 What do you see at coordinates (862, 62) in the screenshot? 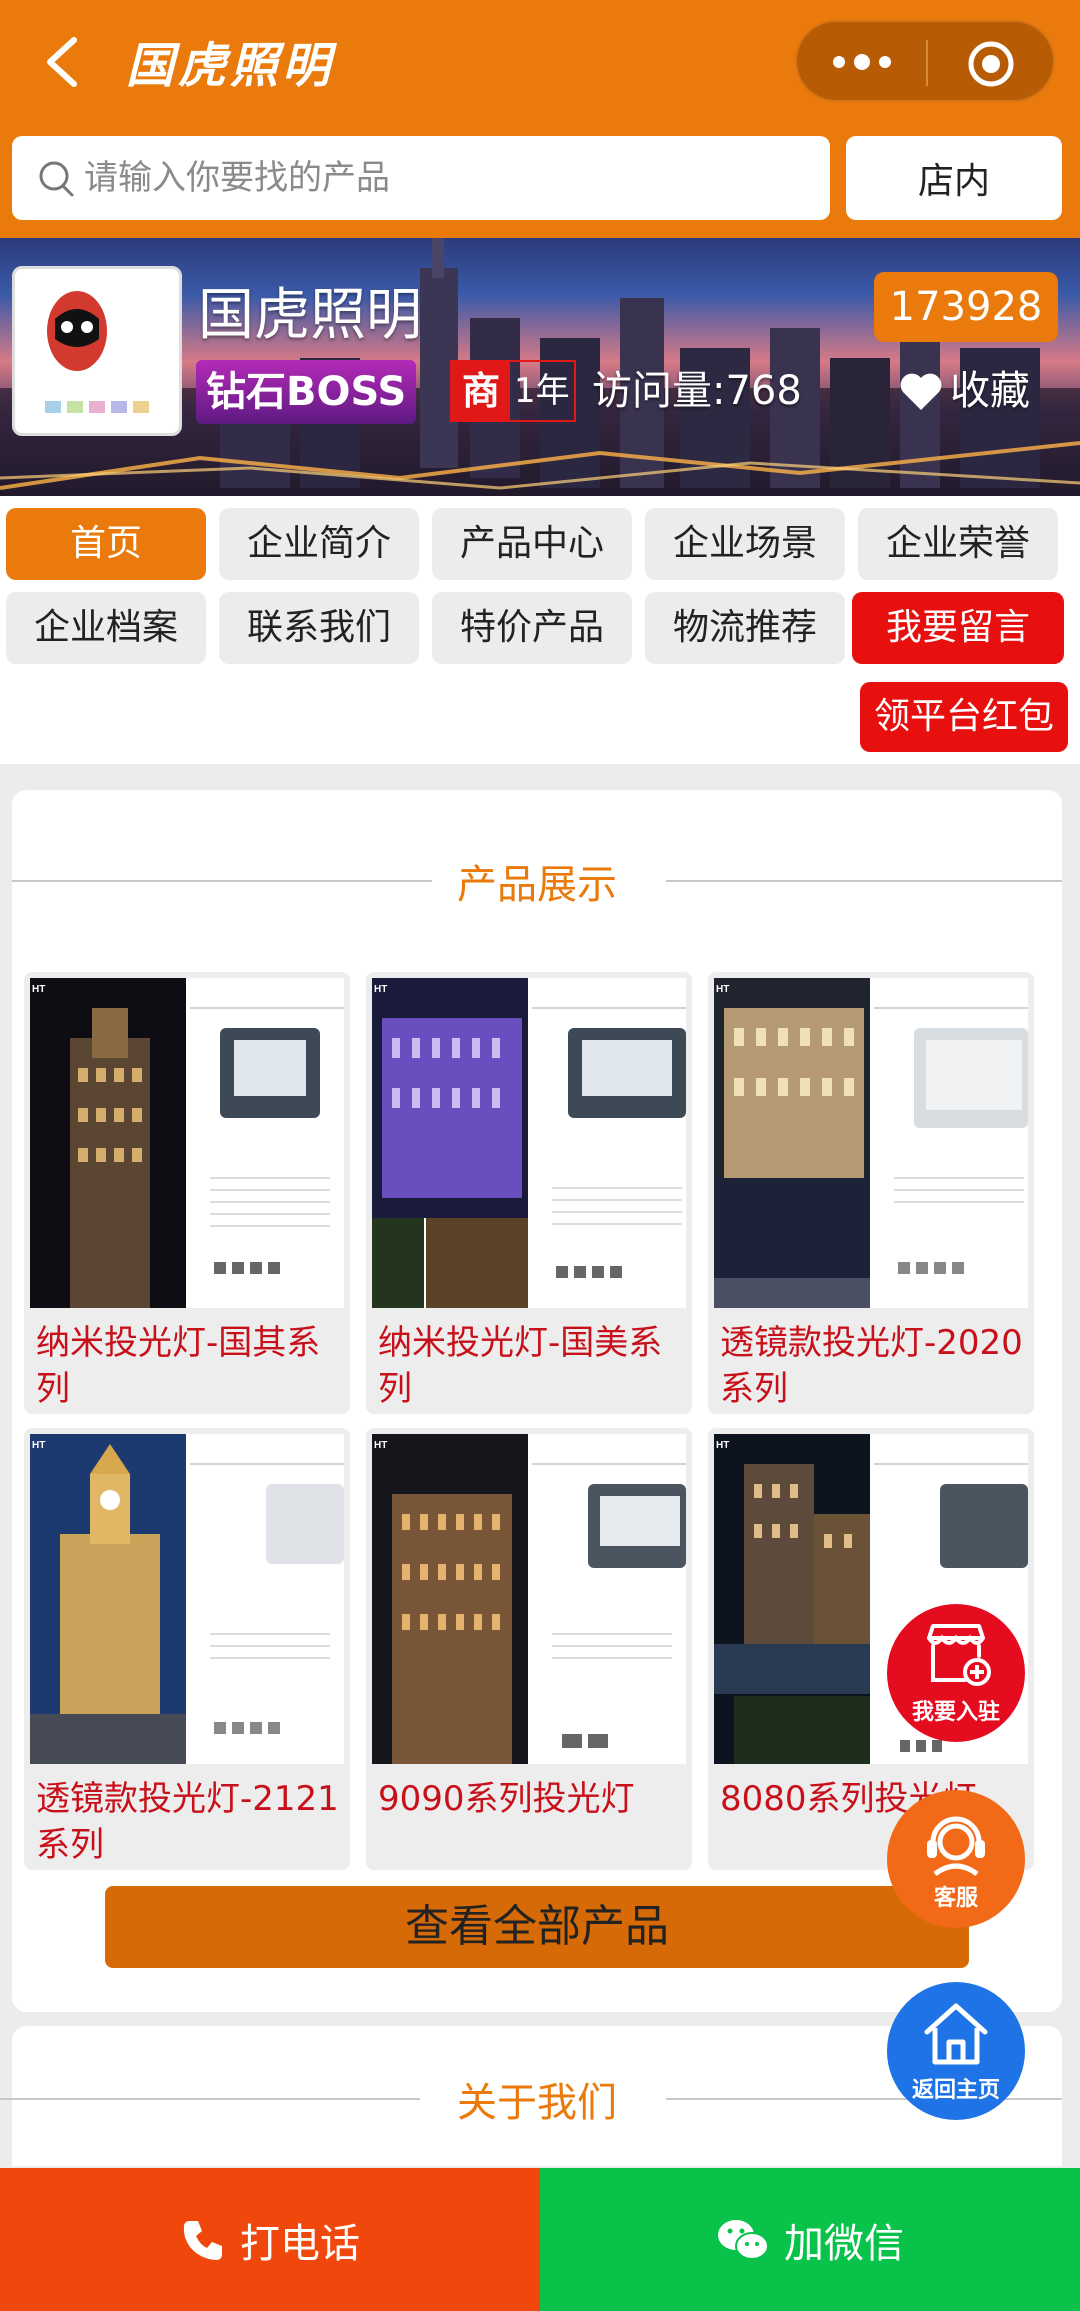
I see `more-dots-icon` at bounding box center [862, 62].